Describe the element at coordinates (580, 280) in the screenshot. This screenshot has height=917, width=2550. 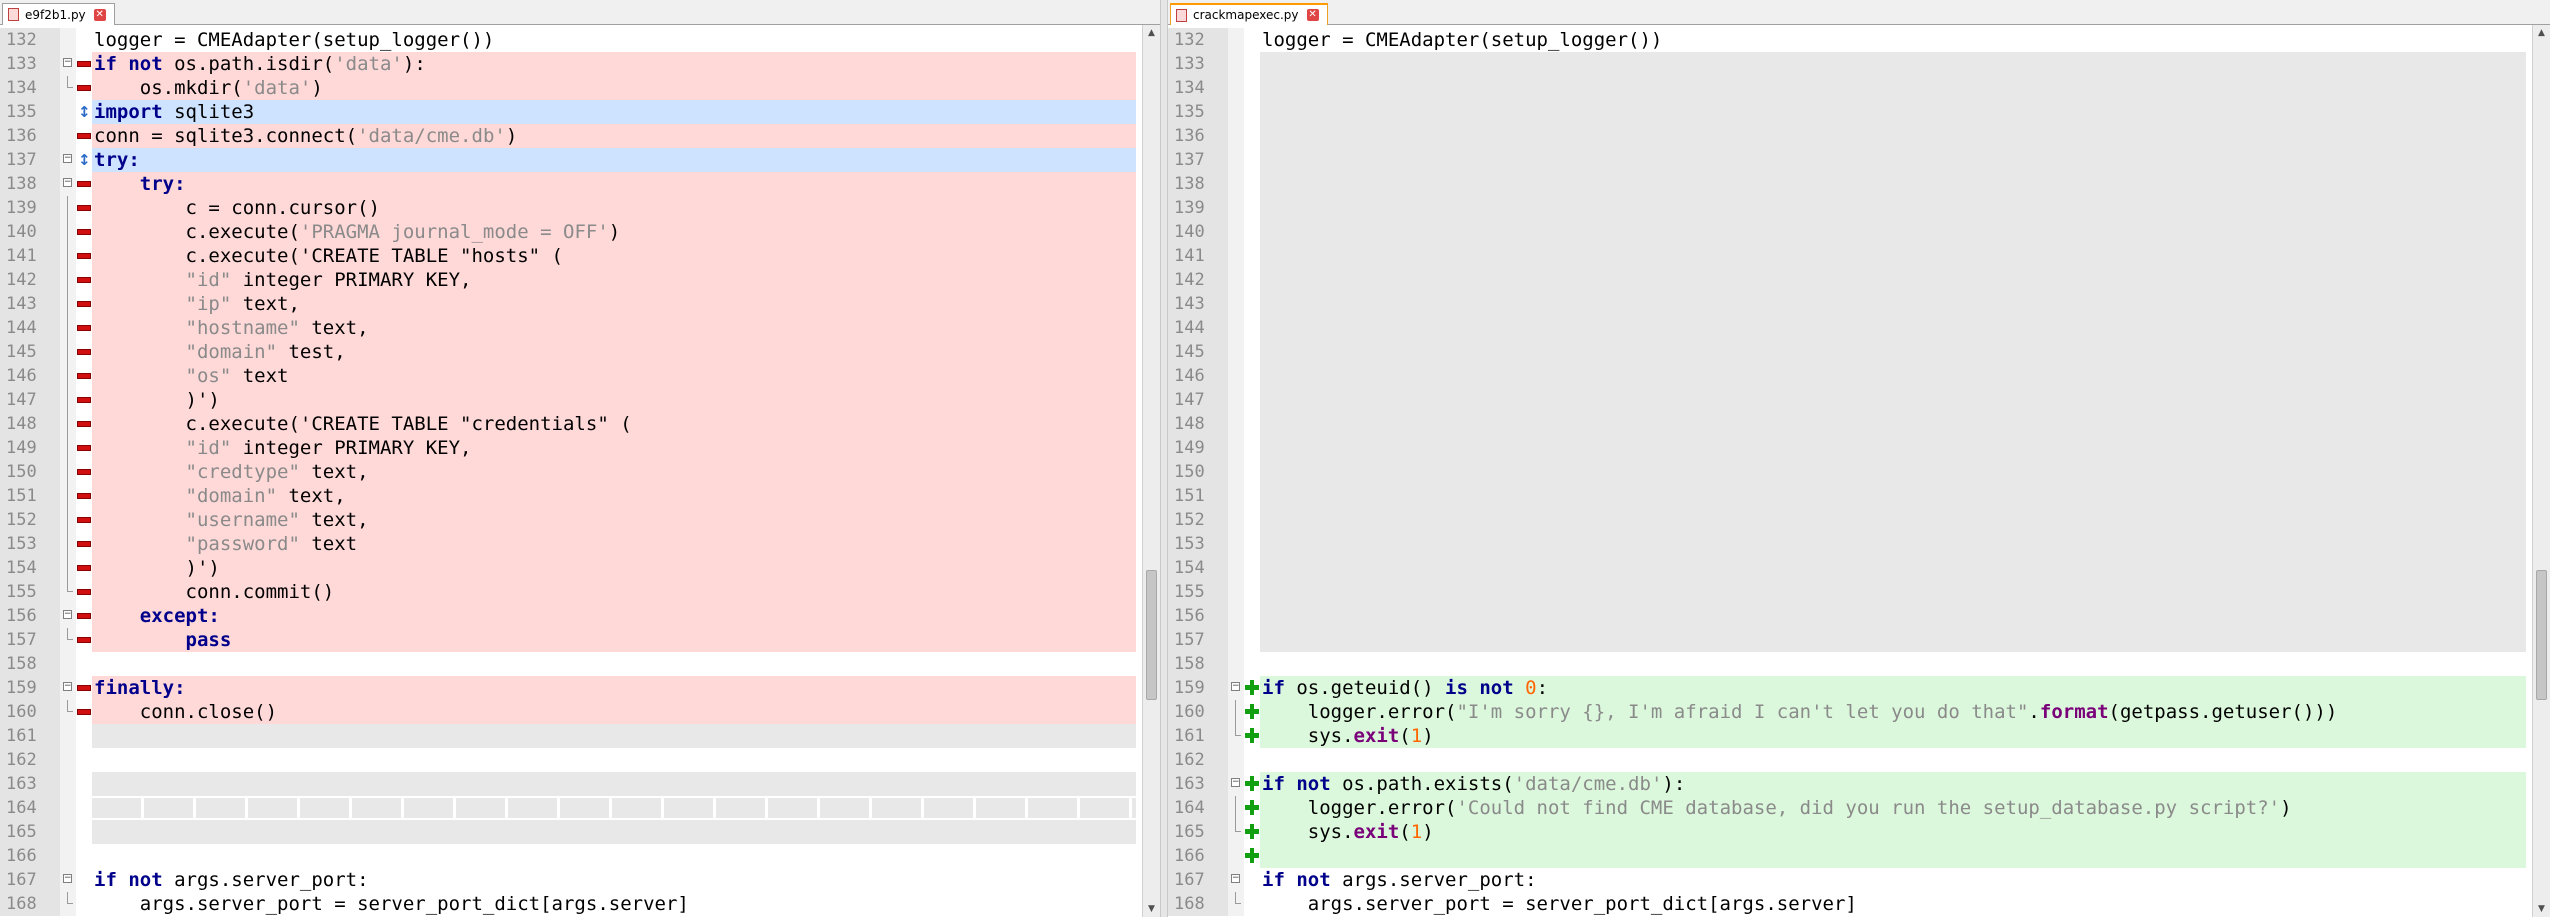
I see `code-line: 142 "id" integer PRIMARY KEY,` at that location.